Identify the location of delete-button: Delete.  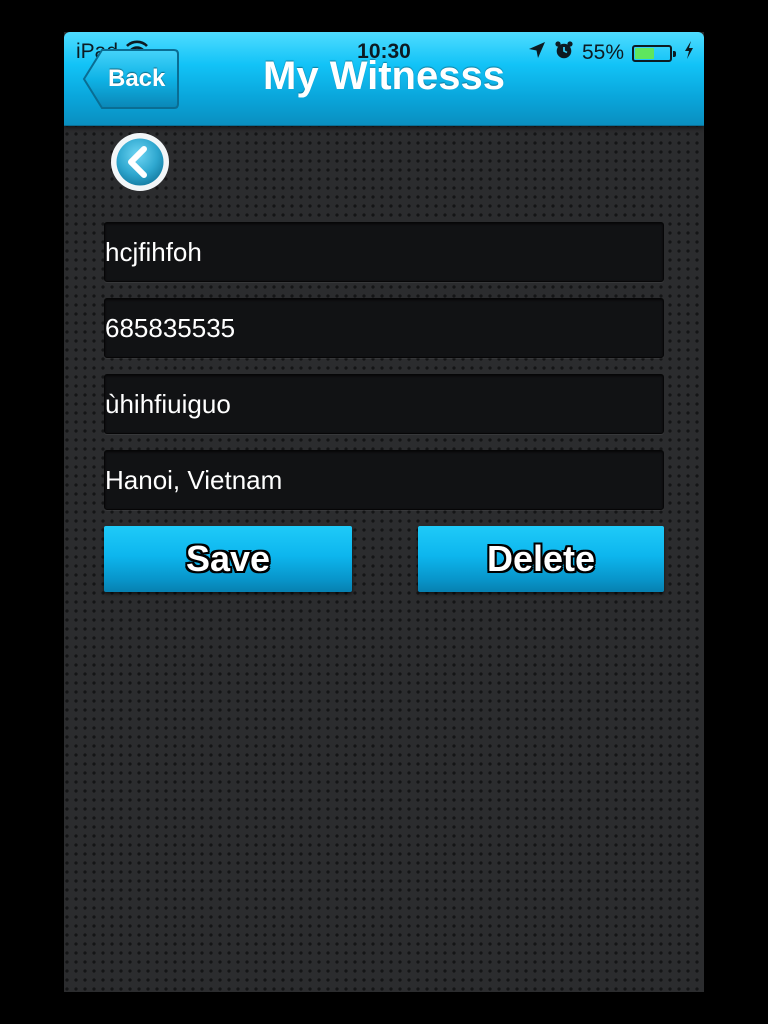
(541, 559).